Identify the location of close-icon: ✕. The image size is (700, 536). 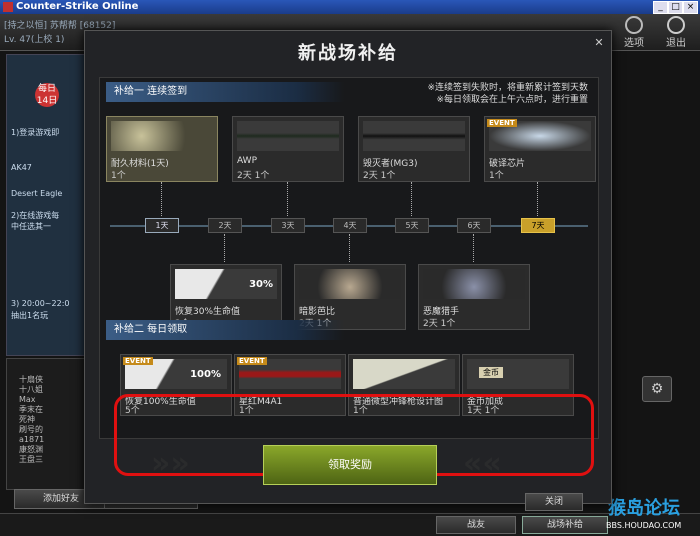
(599, 43).